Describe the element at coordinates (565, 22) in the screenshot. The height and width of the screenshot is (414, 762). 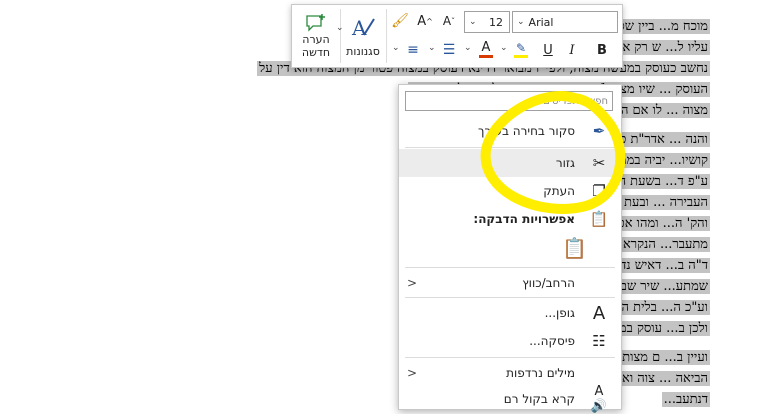
I see `font-name-select: ⌄ Arial` at that location.